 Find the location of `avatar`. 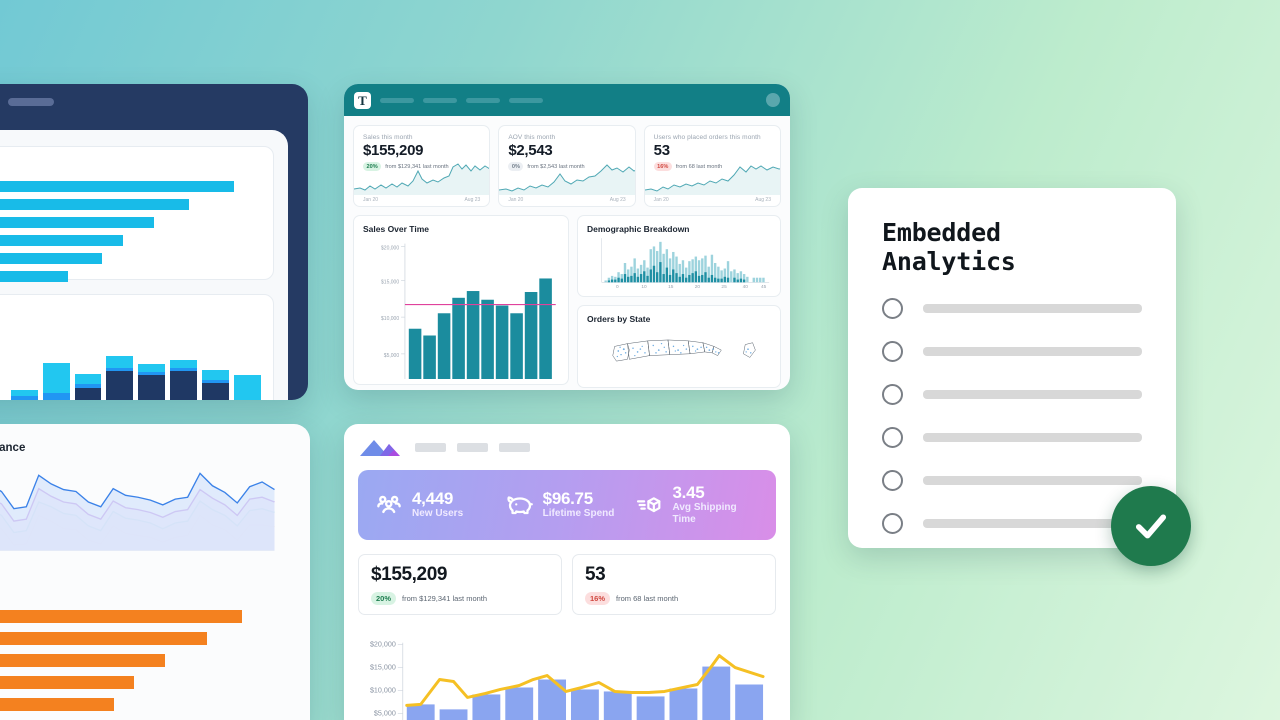

avatar is located at coordinates (773, 100).